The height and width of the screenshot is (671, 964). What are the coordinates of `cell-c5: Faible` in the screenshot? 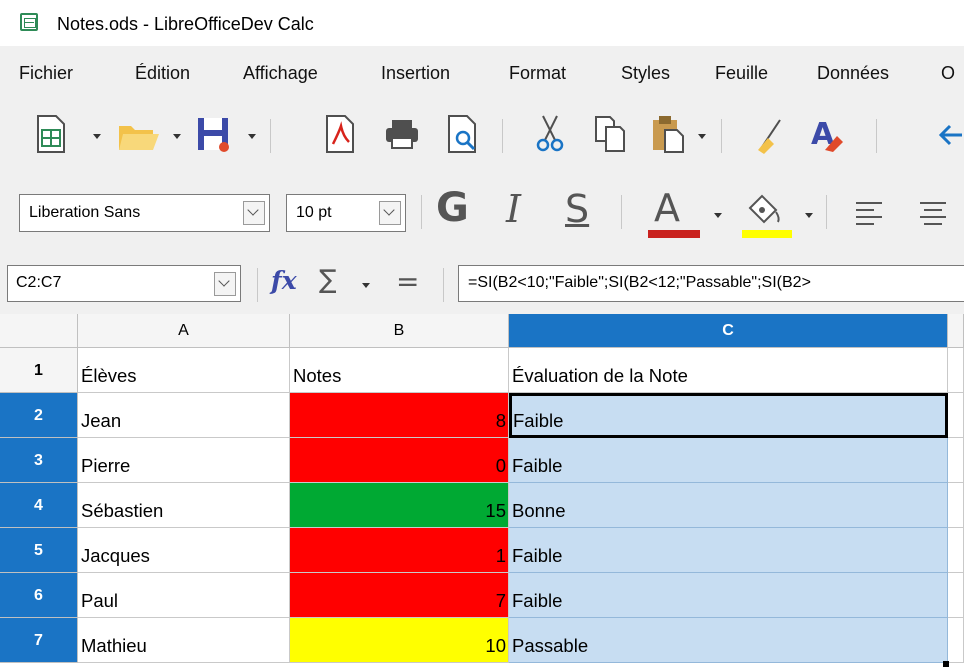 It's located at (728, 550).